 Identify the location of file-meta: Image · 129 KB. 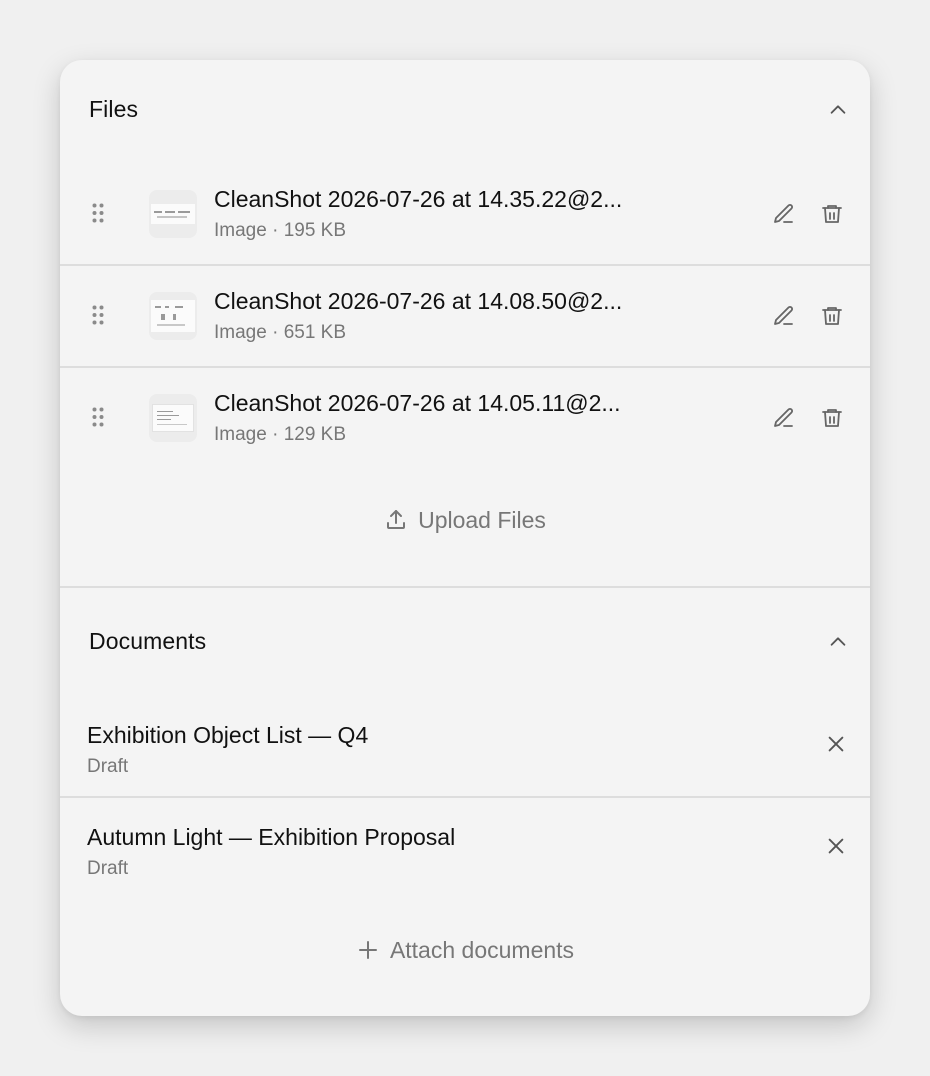
(280, 434).